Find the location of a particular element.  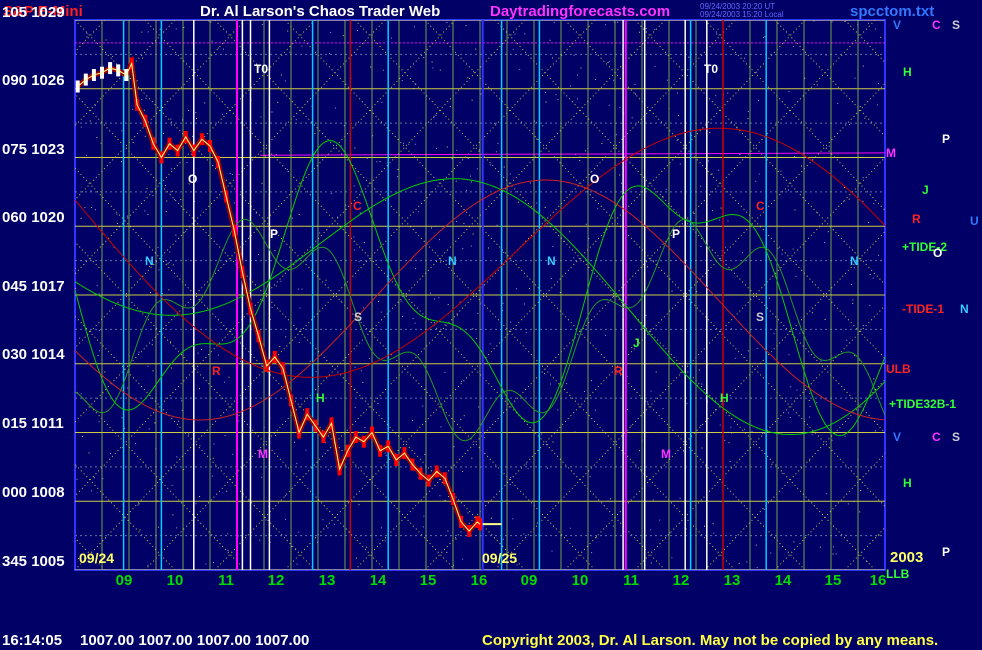

marker-c: C is located at coordinates (760, 206).